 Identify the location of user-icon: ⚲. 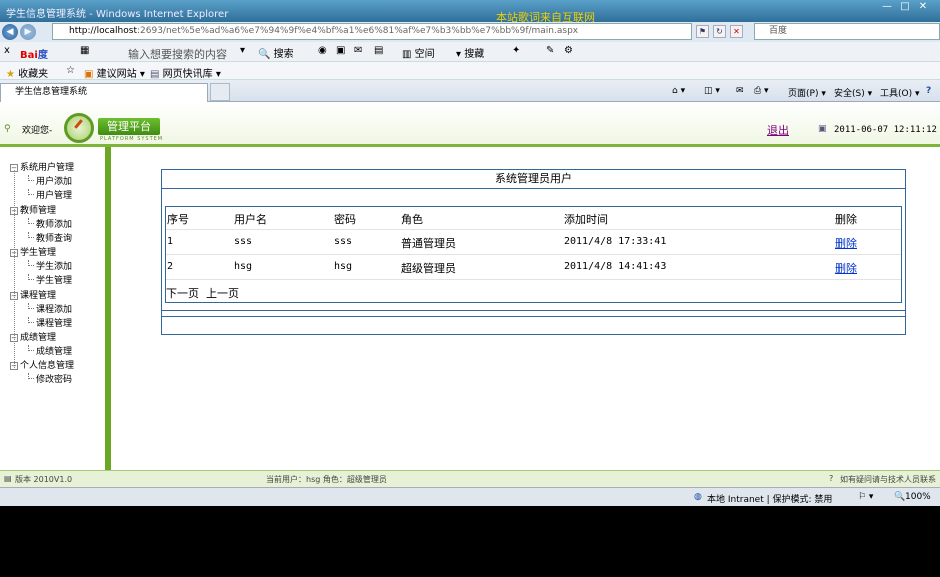
(7, 129).